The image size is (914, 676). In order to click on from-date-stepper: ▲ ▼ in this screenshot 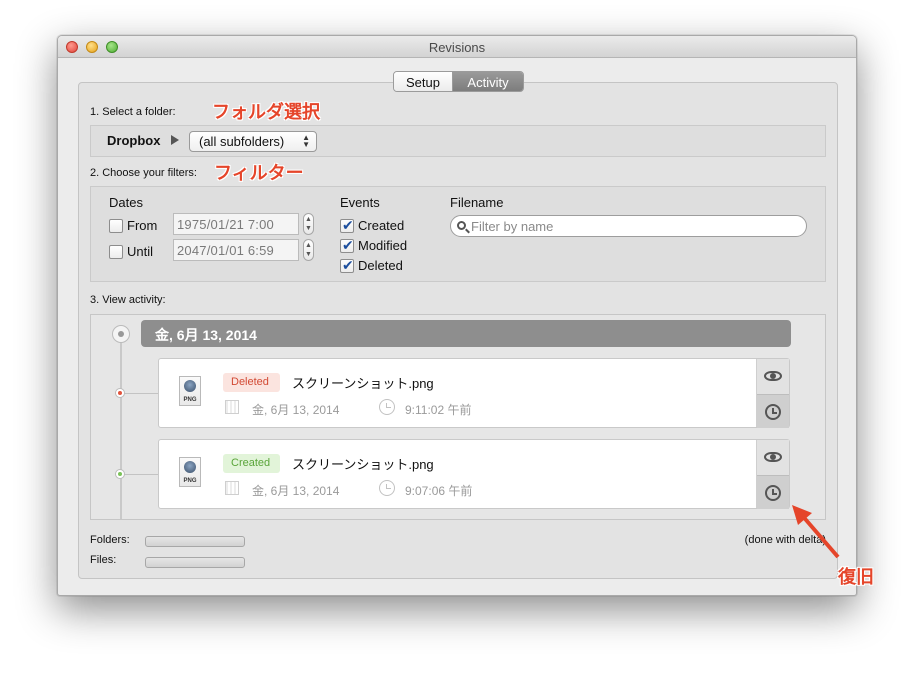, I will do `click(308, 224)`.